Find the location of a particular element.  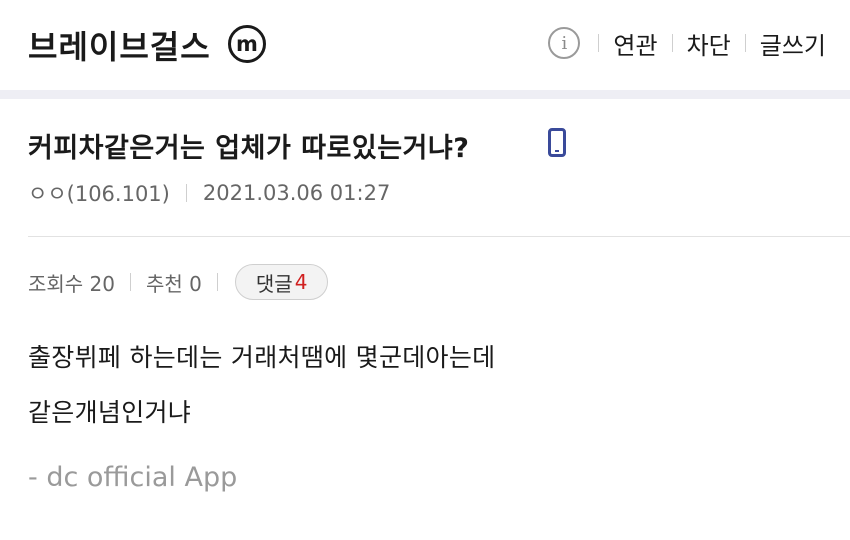

divider is located at coordinates (439, 236).